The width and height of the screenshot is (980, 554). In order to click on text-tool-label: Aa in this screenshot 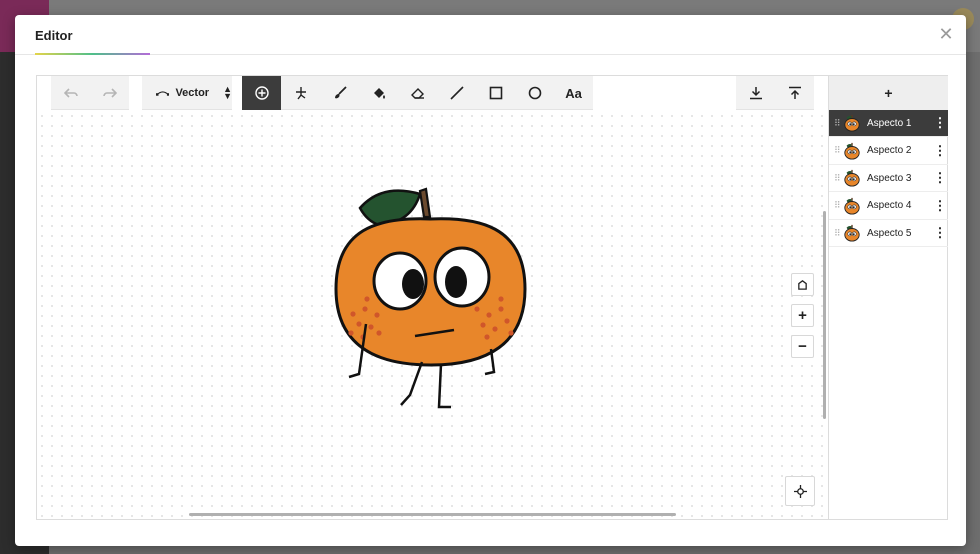, I will do `click(573, 93)`.